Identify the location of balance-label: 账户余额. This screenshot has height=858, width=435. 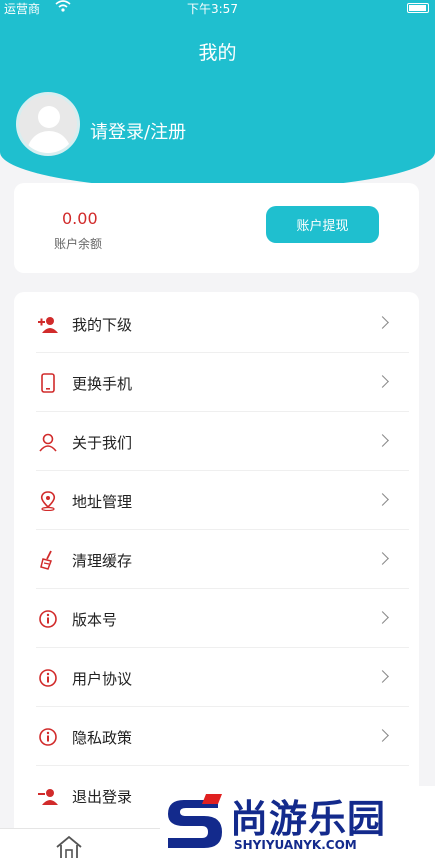
(78, 244).